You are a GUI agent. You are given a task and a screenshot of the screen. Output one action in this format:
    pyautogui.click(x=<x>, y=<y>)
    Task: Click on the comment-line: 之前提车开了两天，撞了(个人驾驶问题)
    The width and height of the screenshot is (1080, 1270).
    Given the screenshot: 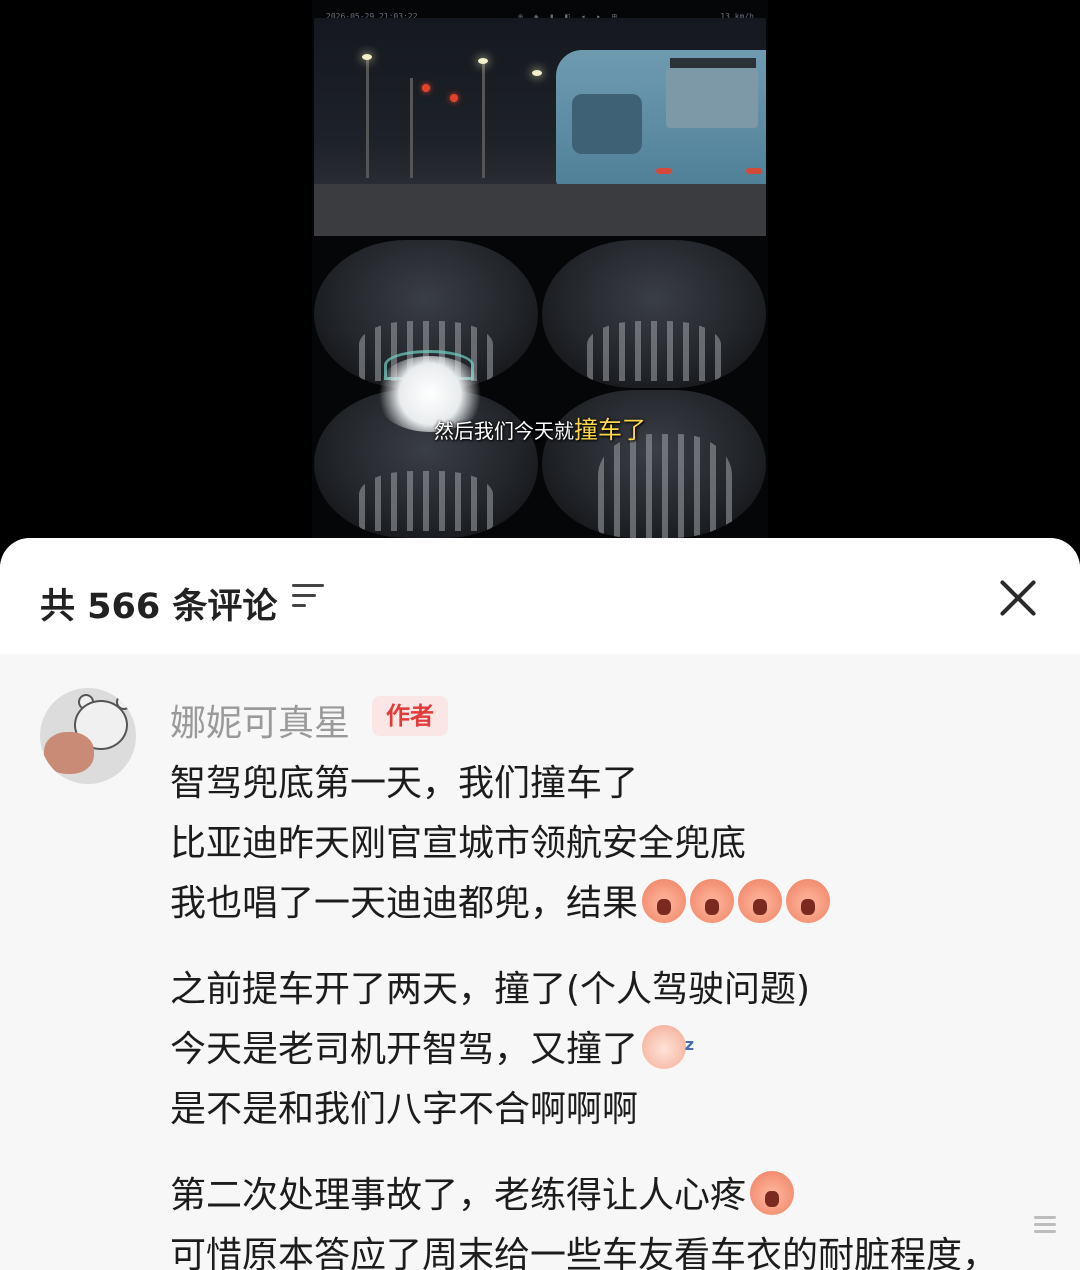 What is the action you would take?
    pyautogui.click(x=490, y=989)
    